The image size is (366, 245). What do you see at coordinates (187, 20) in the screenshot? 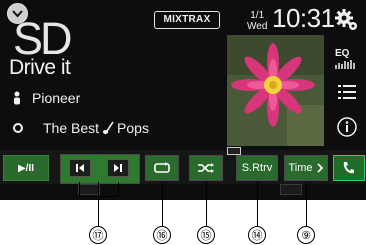
I see `mixtrax-button: MIXTRAX` at bounding box center [187, 20].